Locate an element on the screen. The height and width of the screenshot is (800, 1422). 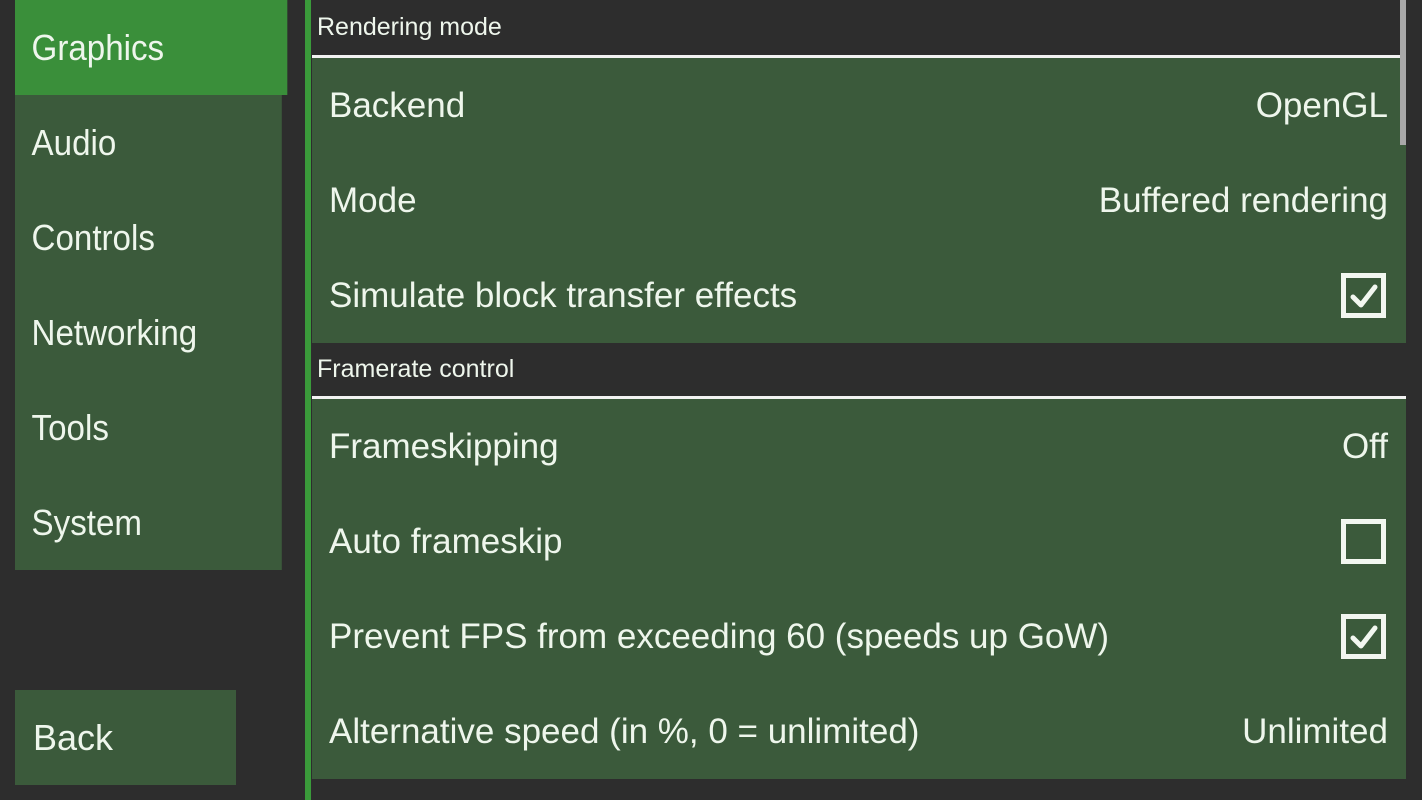
setting-label: Backend is located at coordinates (397, 105).